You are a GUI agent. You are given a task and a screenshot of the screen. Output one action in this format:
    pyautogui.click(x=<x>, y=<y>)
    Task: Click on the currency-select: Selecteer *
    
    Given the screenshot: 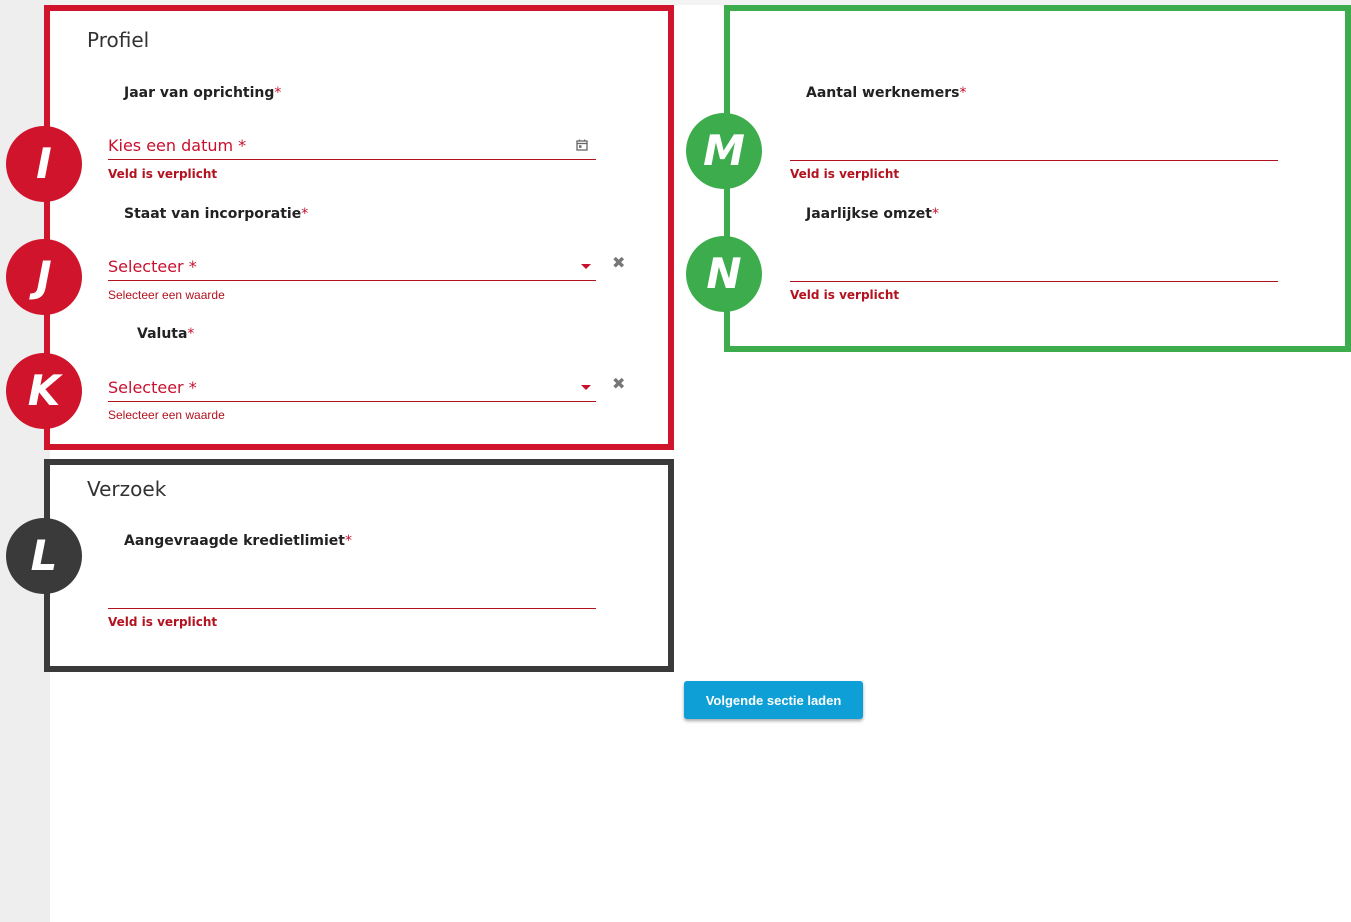 What is the action you would take?
    pyautogui.click(x=352, y=389)
    